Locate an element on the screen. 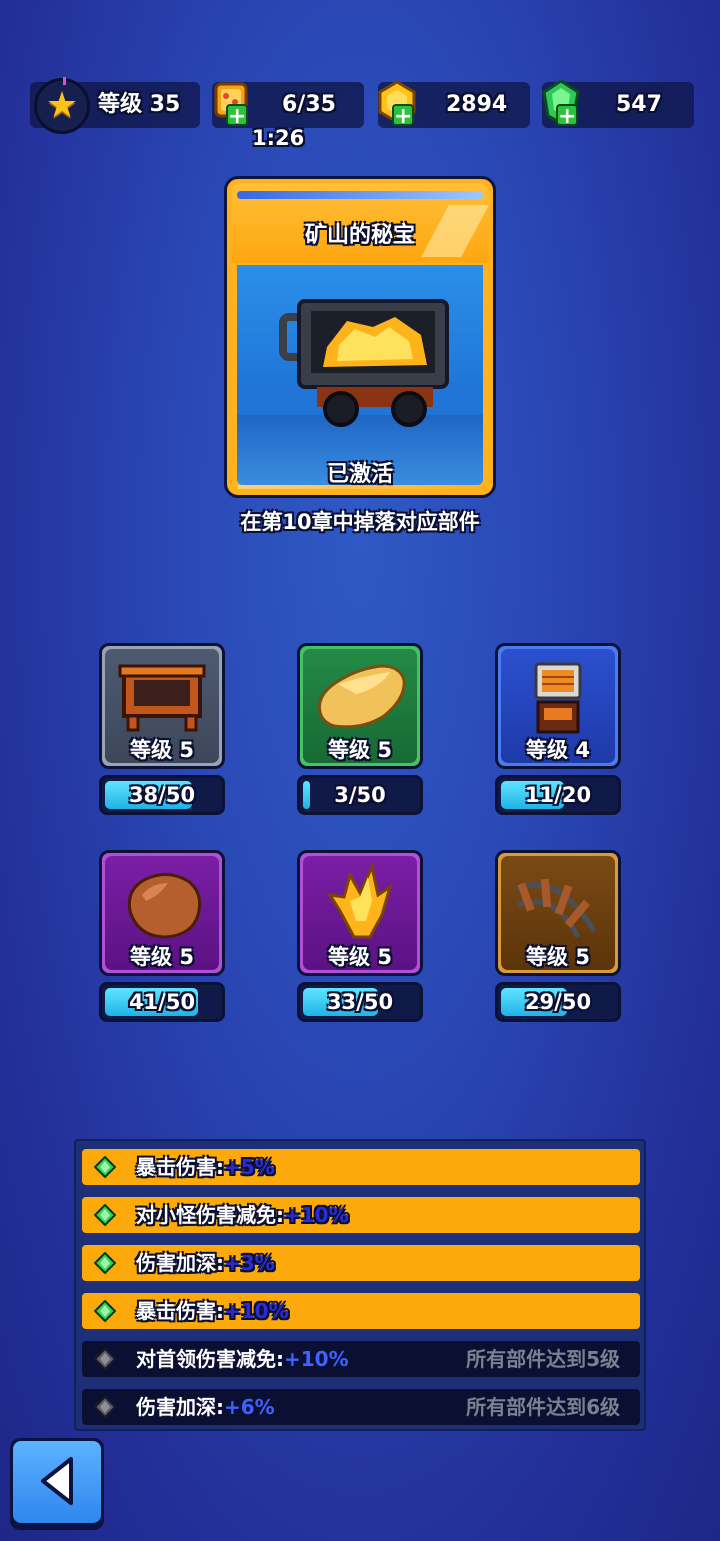 The height and width of the screenshot is (1541, 720). add-gem-icon: + is located at coordinates (567, 116).